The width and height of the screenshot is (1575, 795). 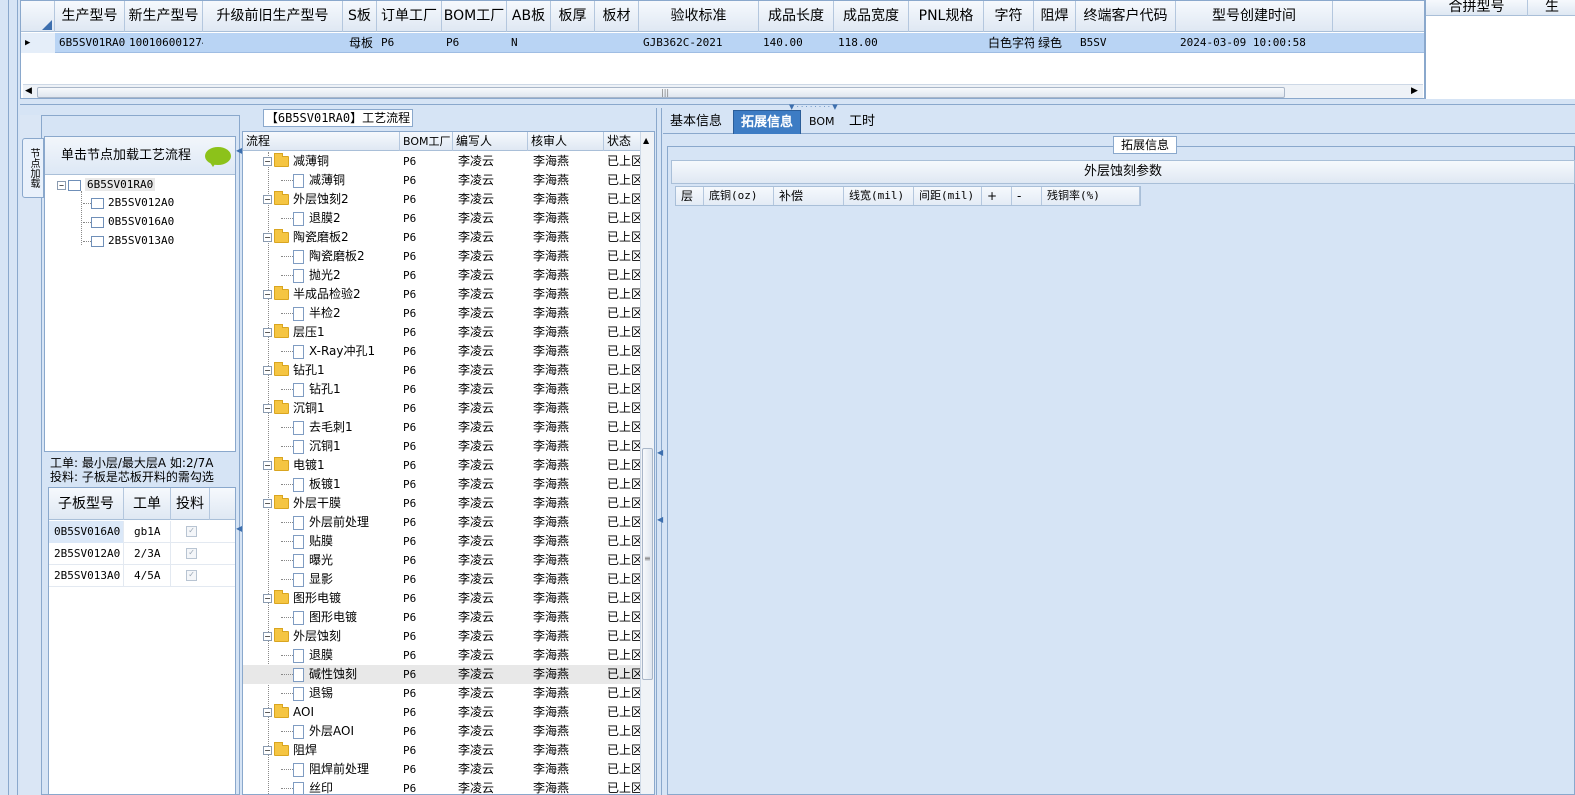 What do you see at coordinates (331, 408) in the screenshot?
I see `flow-name-cell: − 沉铜1` at bounding box center [331, 408].